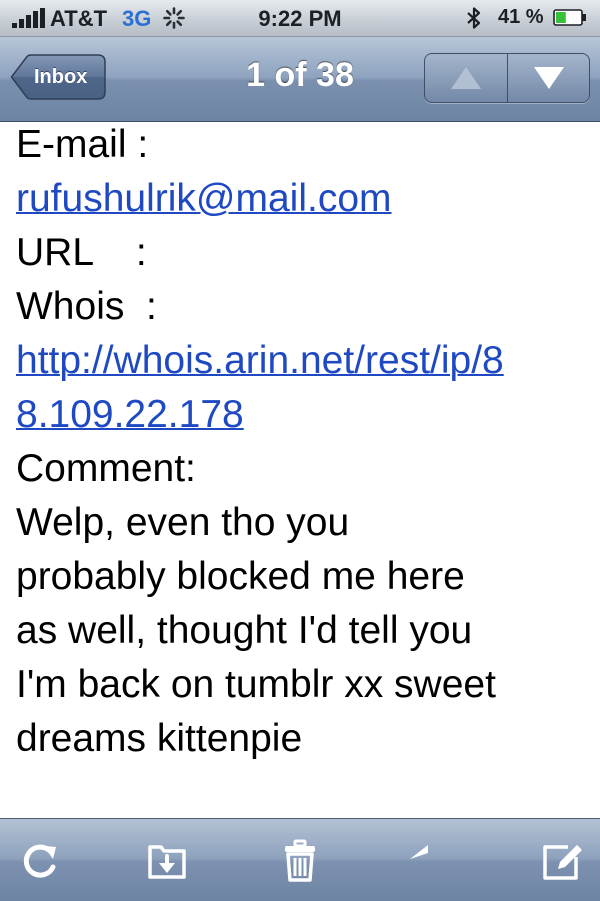 The height and width of the screenshot is (901, 600). I want to click on email-label: E-mail :, so click(82, 144).